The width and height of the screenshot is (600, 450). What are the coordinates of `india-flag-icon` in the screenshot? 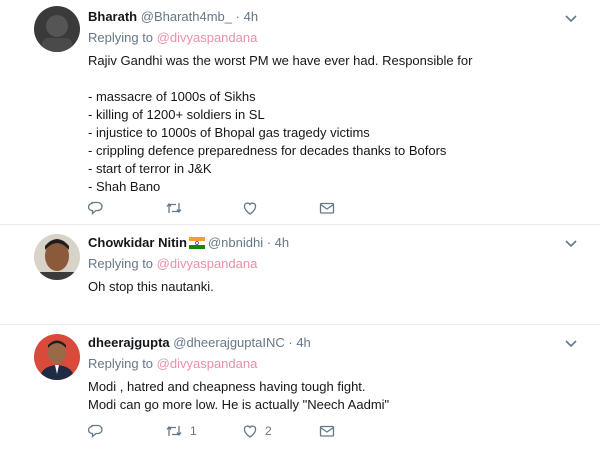 It's located at (196, 243).